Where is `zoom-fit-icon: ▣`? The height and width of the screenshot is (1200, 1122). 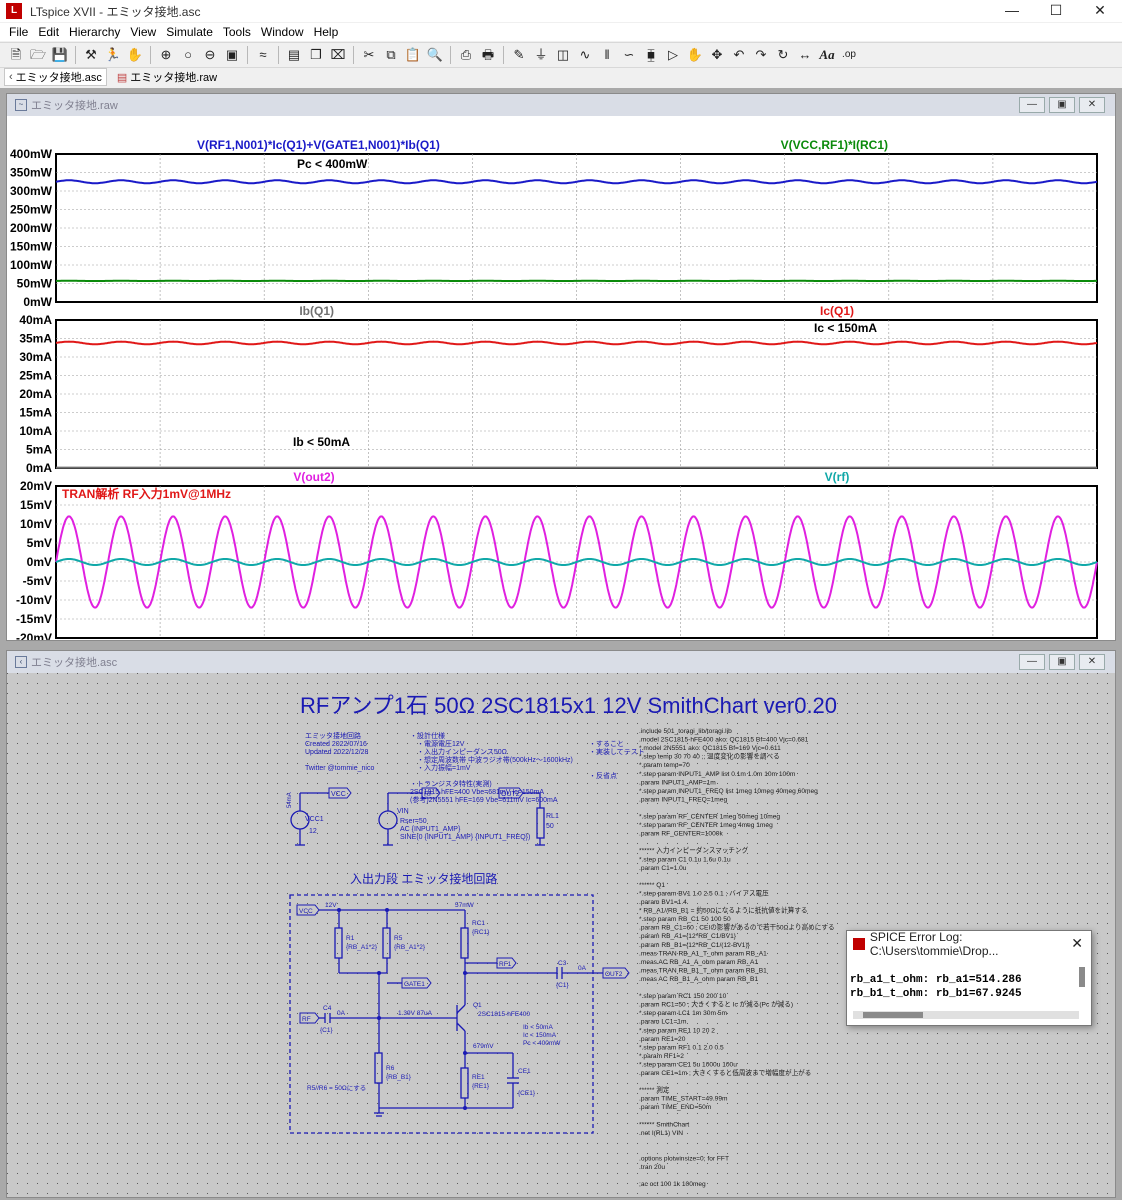 zoom-fit-icon: ▣ is located at coordinates (232, 55).